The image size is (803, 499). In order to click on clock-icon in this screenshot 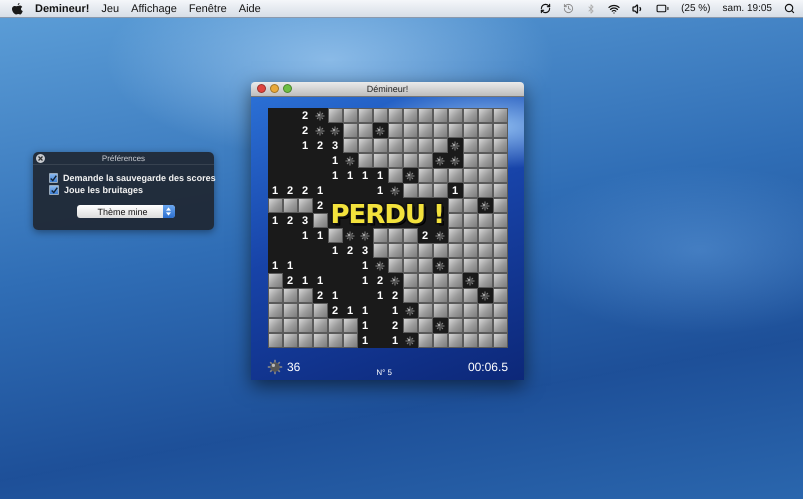, I will do `click(568, 8)`.